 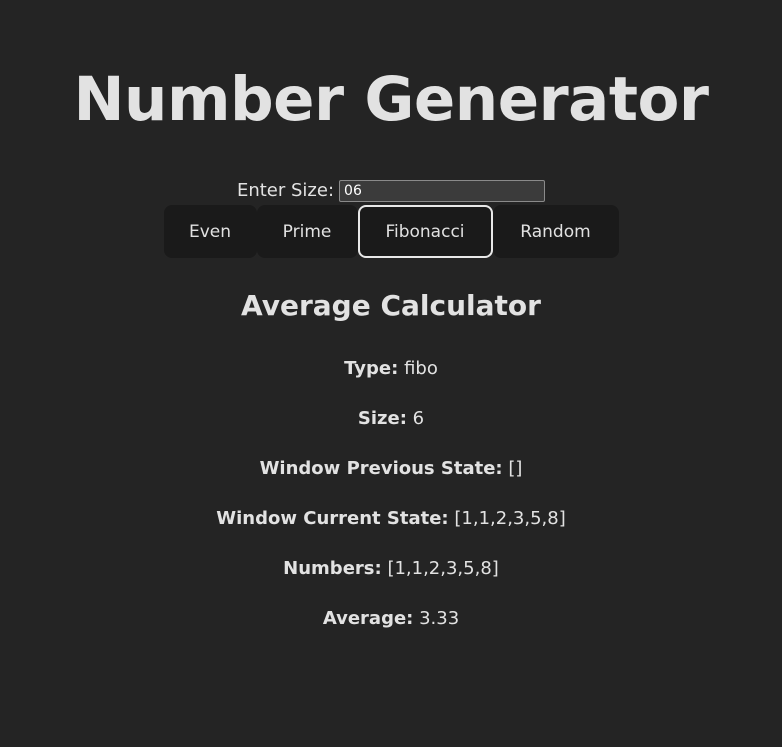 I want to click on size-line: Size: 6, so click(x=391, y=419).